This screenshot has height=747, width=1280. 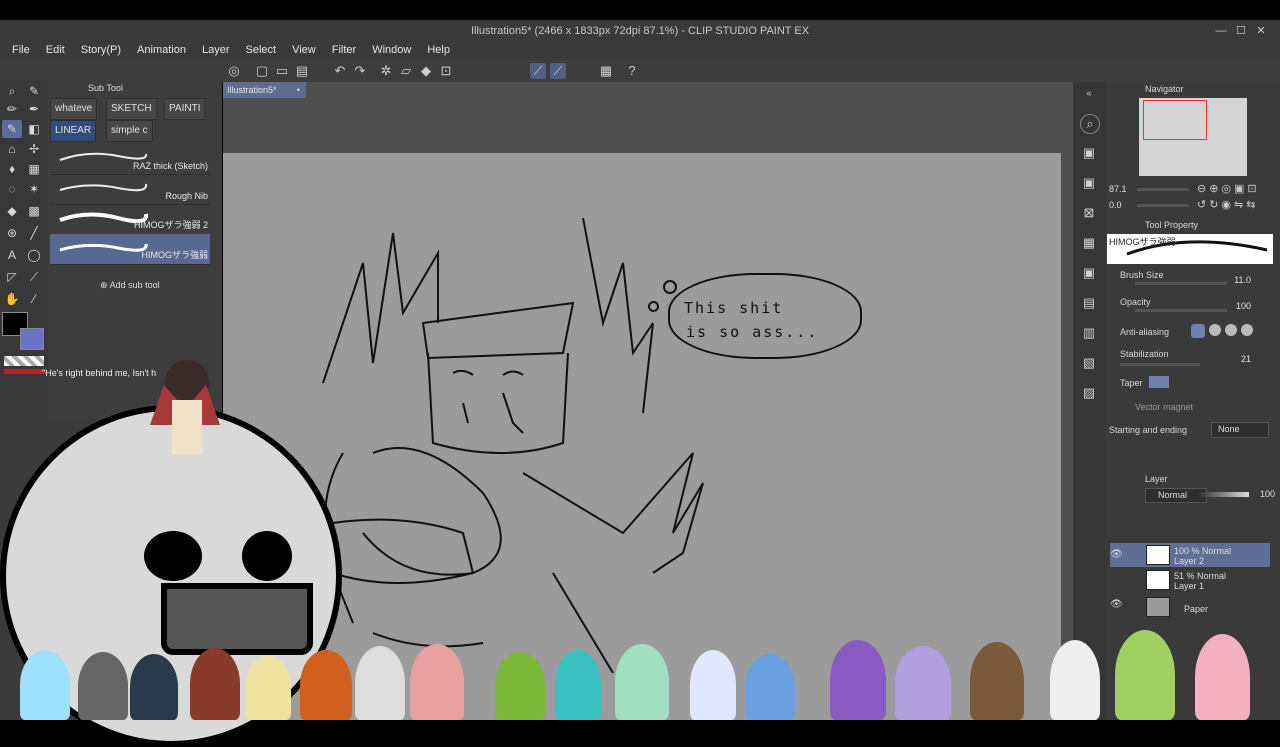 I want to click on material-icon: ▣, so click(x=1089, y=153).